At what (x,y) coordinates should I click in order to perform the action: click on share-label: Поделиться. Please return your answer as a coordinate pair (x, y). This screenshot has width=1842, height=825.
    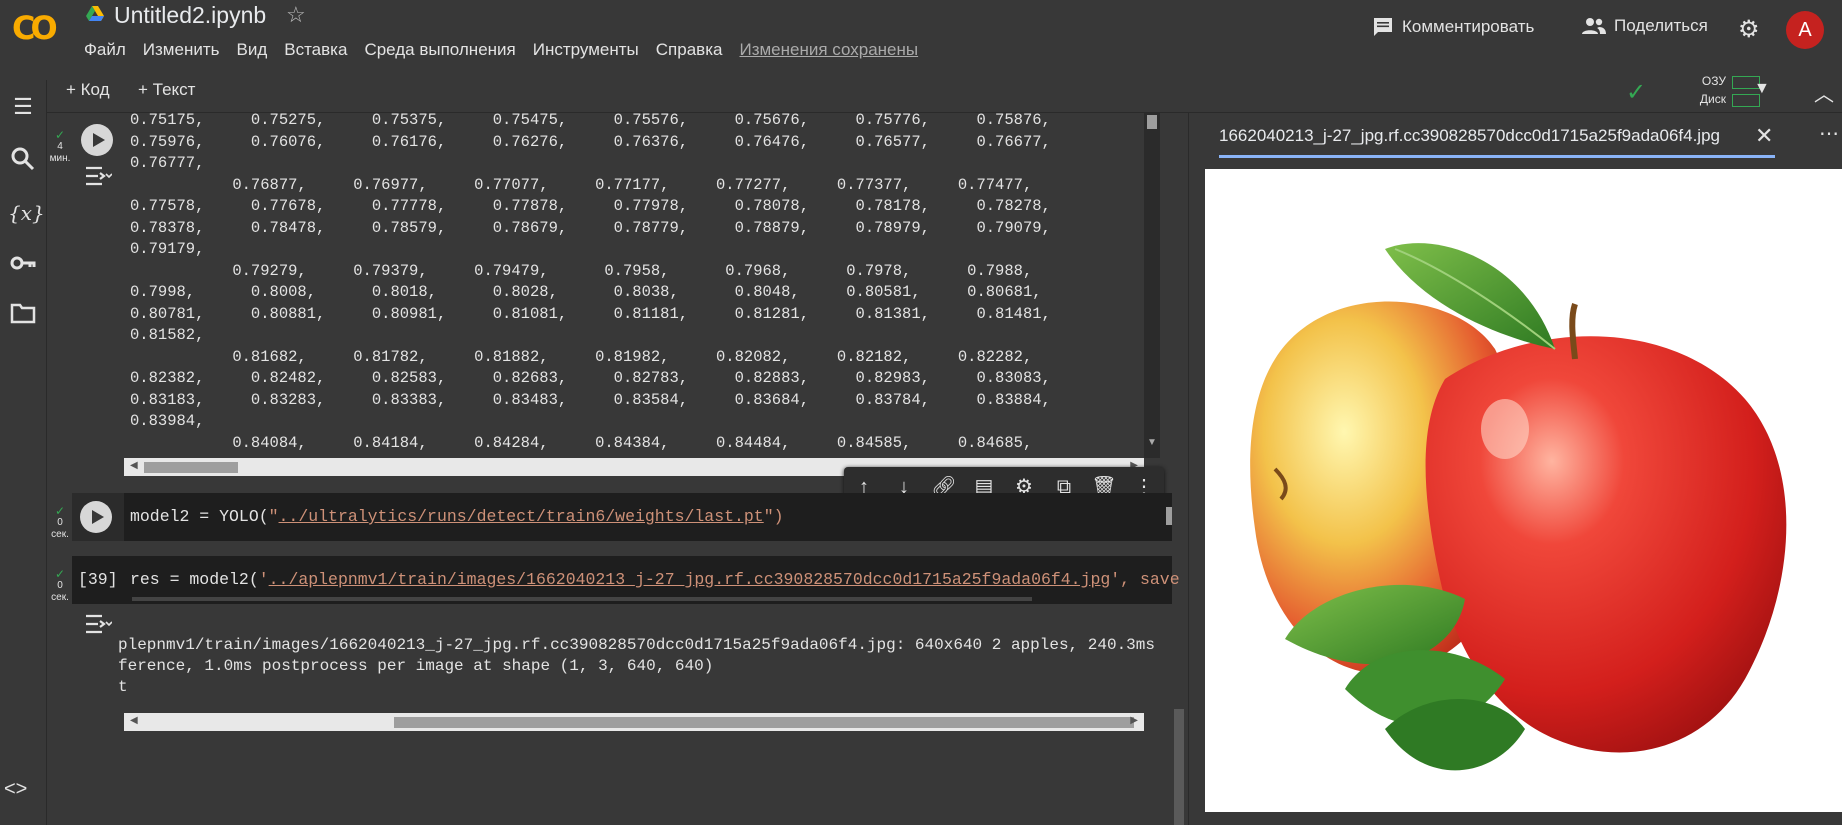
    Looking at the image, I should click on (1661, 25).